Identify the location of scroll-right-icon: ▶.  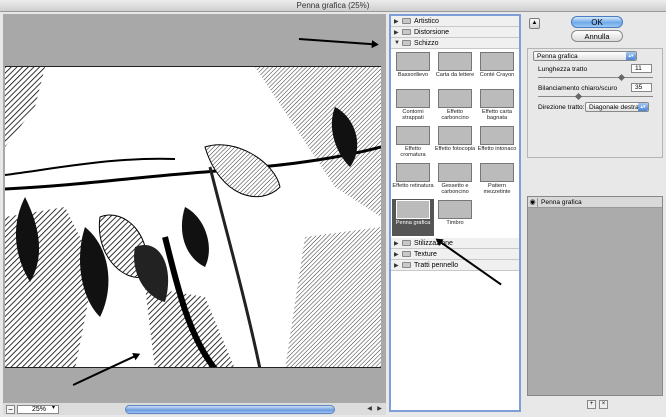
(379, 409).